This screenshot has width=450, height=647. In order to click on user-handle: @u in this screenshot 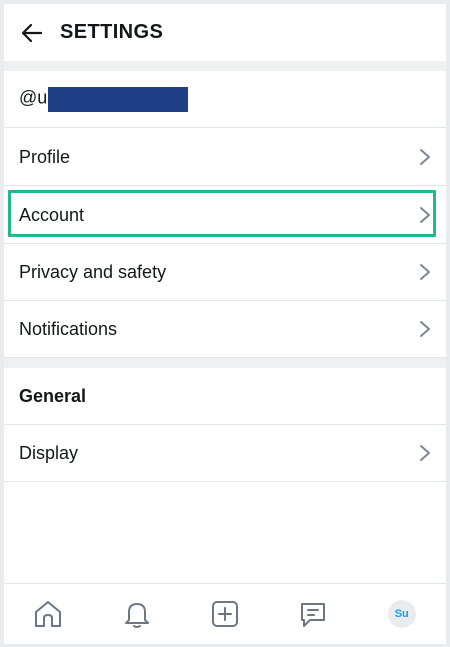, I will do `click(33, 97)`.